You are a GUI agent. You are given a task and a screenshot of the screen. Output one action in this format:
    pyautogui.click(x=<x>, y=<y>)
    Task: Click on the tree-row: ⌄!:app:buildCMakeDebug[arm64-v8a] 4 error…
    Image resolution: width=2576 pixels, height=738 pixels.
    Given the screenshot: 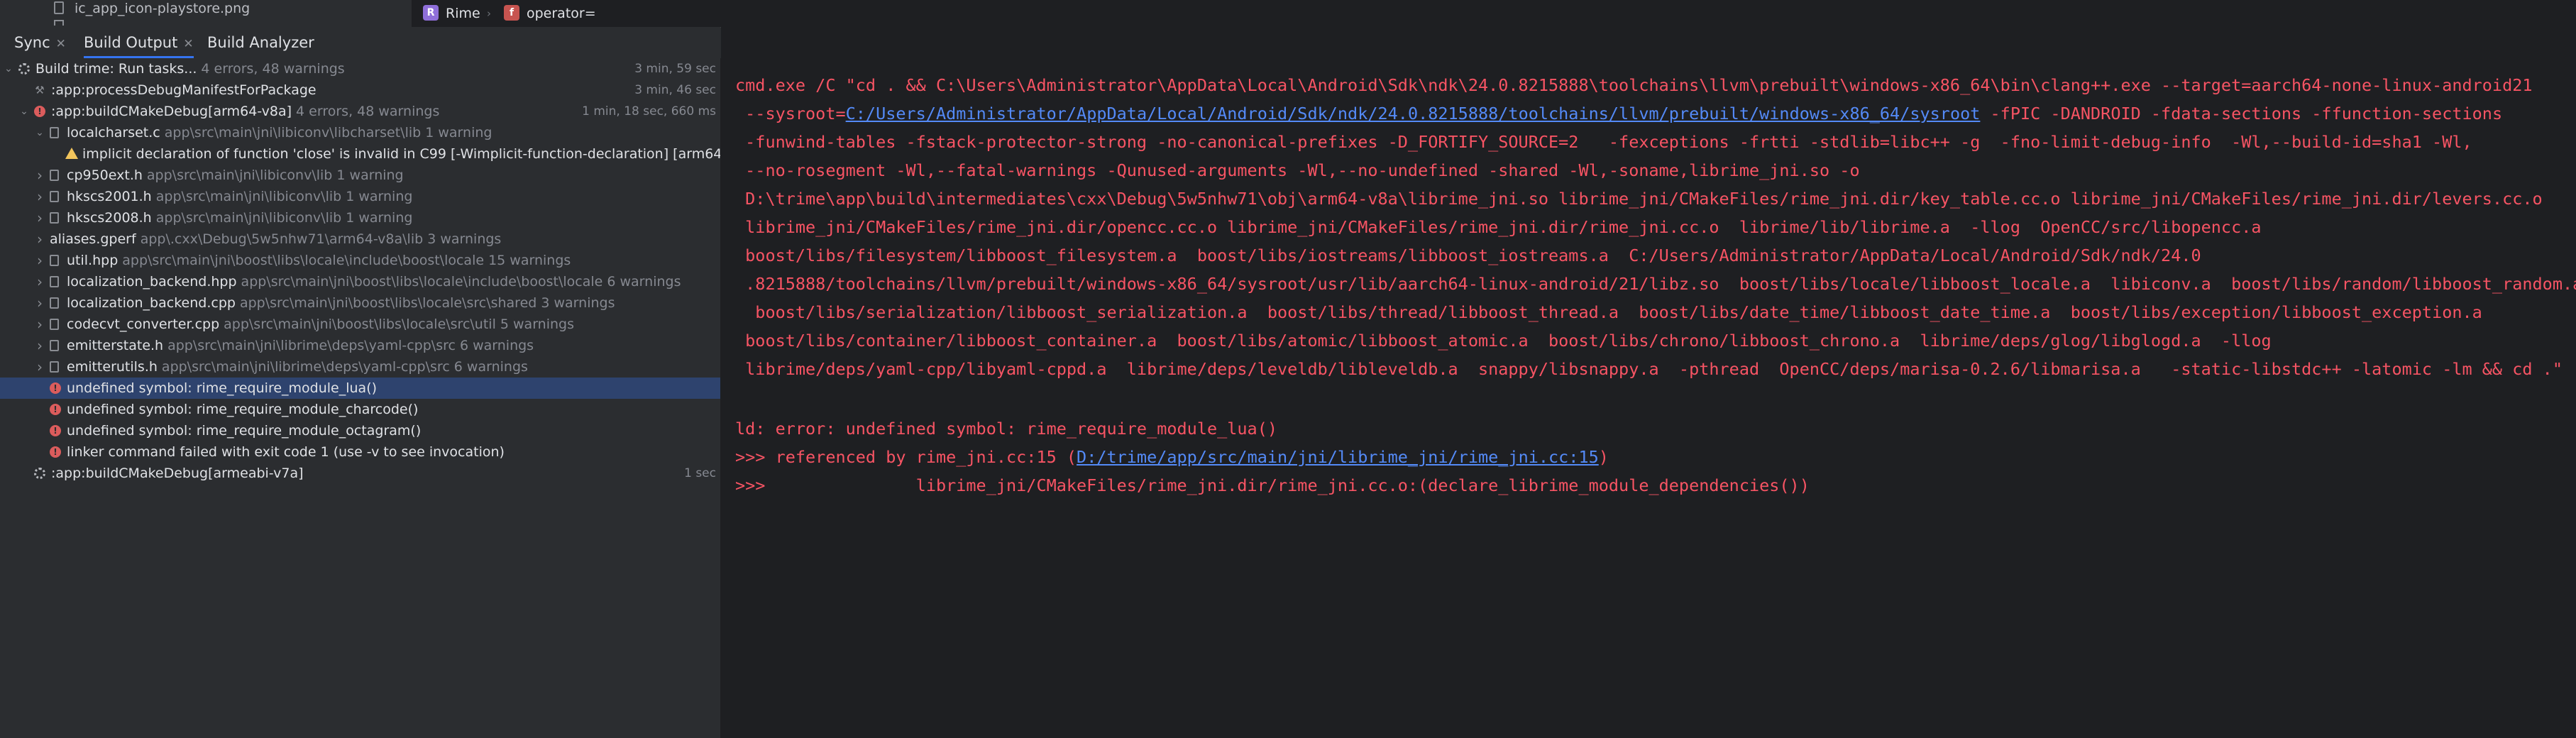 What is the action you would take?
    pyautogui.click(x=360, y=111)
    